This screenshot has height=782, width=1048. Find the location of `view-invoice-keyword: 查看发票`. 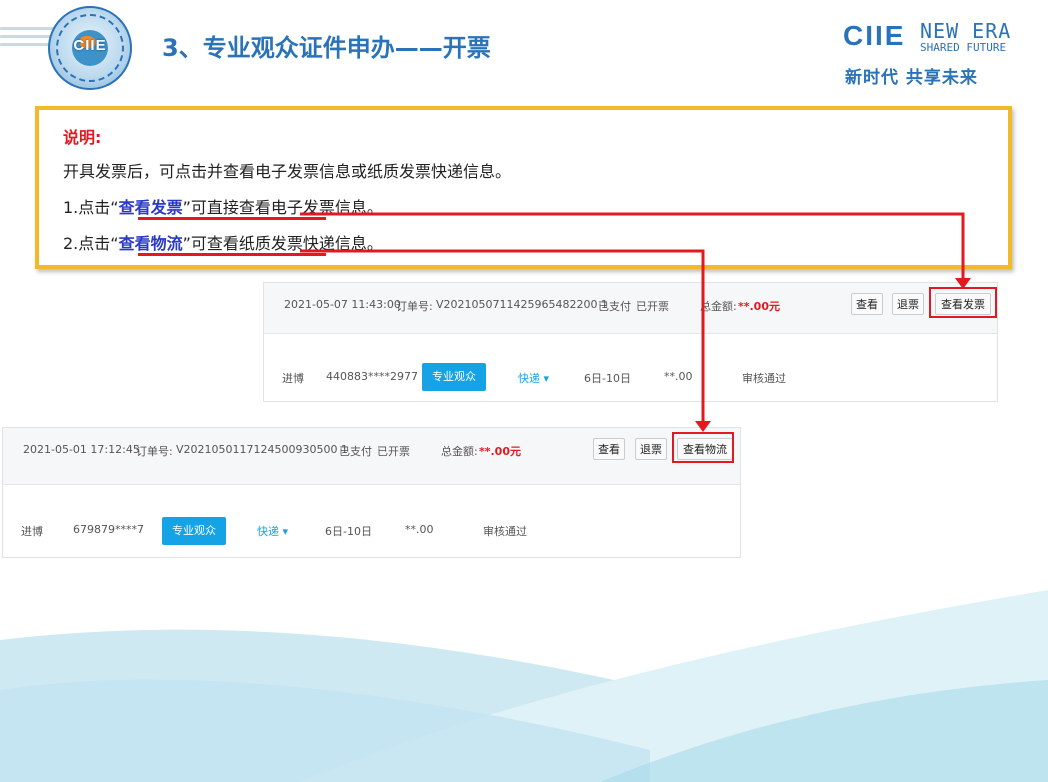

view-invoice-keyword: 查看发票 is located at coordinates (150, 207).